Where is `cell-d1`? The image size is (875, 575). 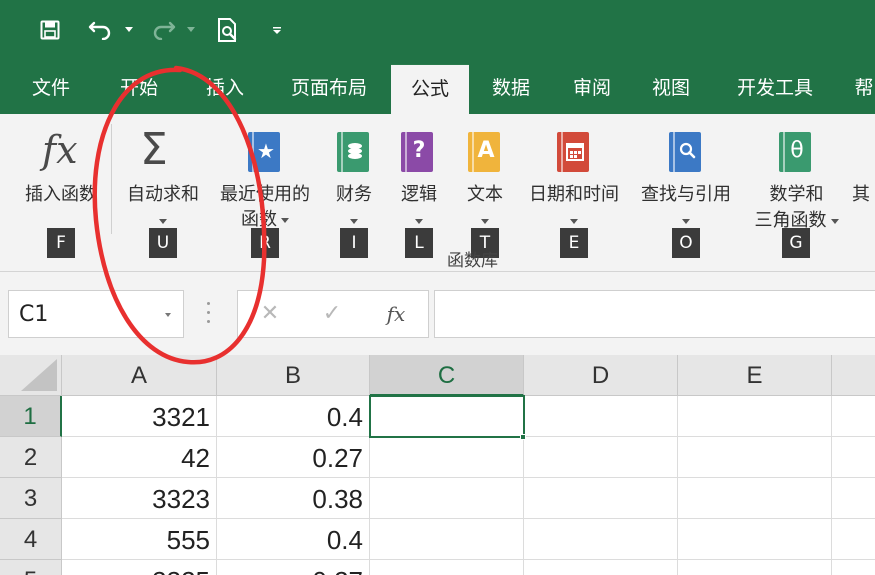
cell-d1 is located at coordinates (601, 416).